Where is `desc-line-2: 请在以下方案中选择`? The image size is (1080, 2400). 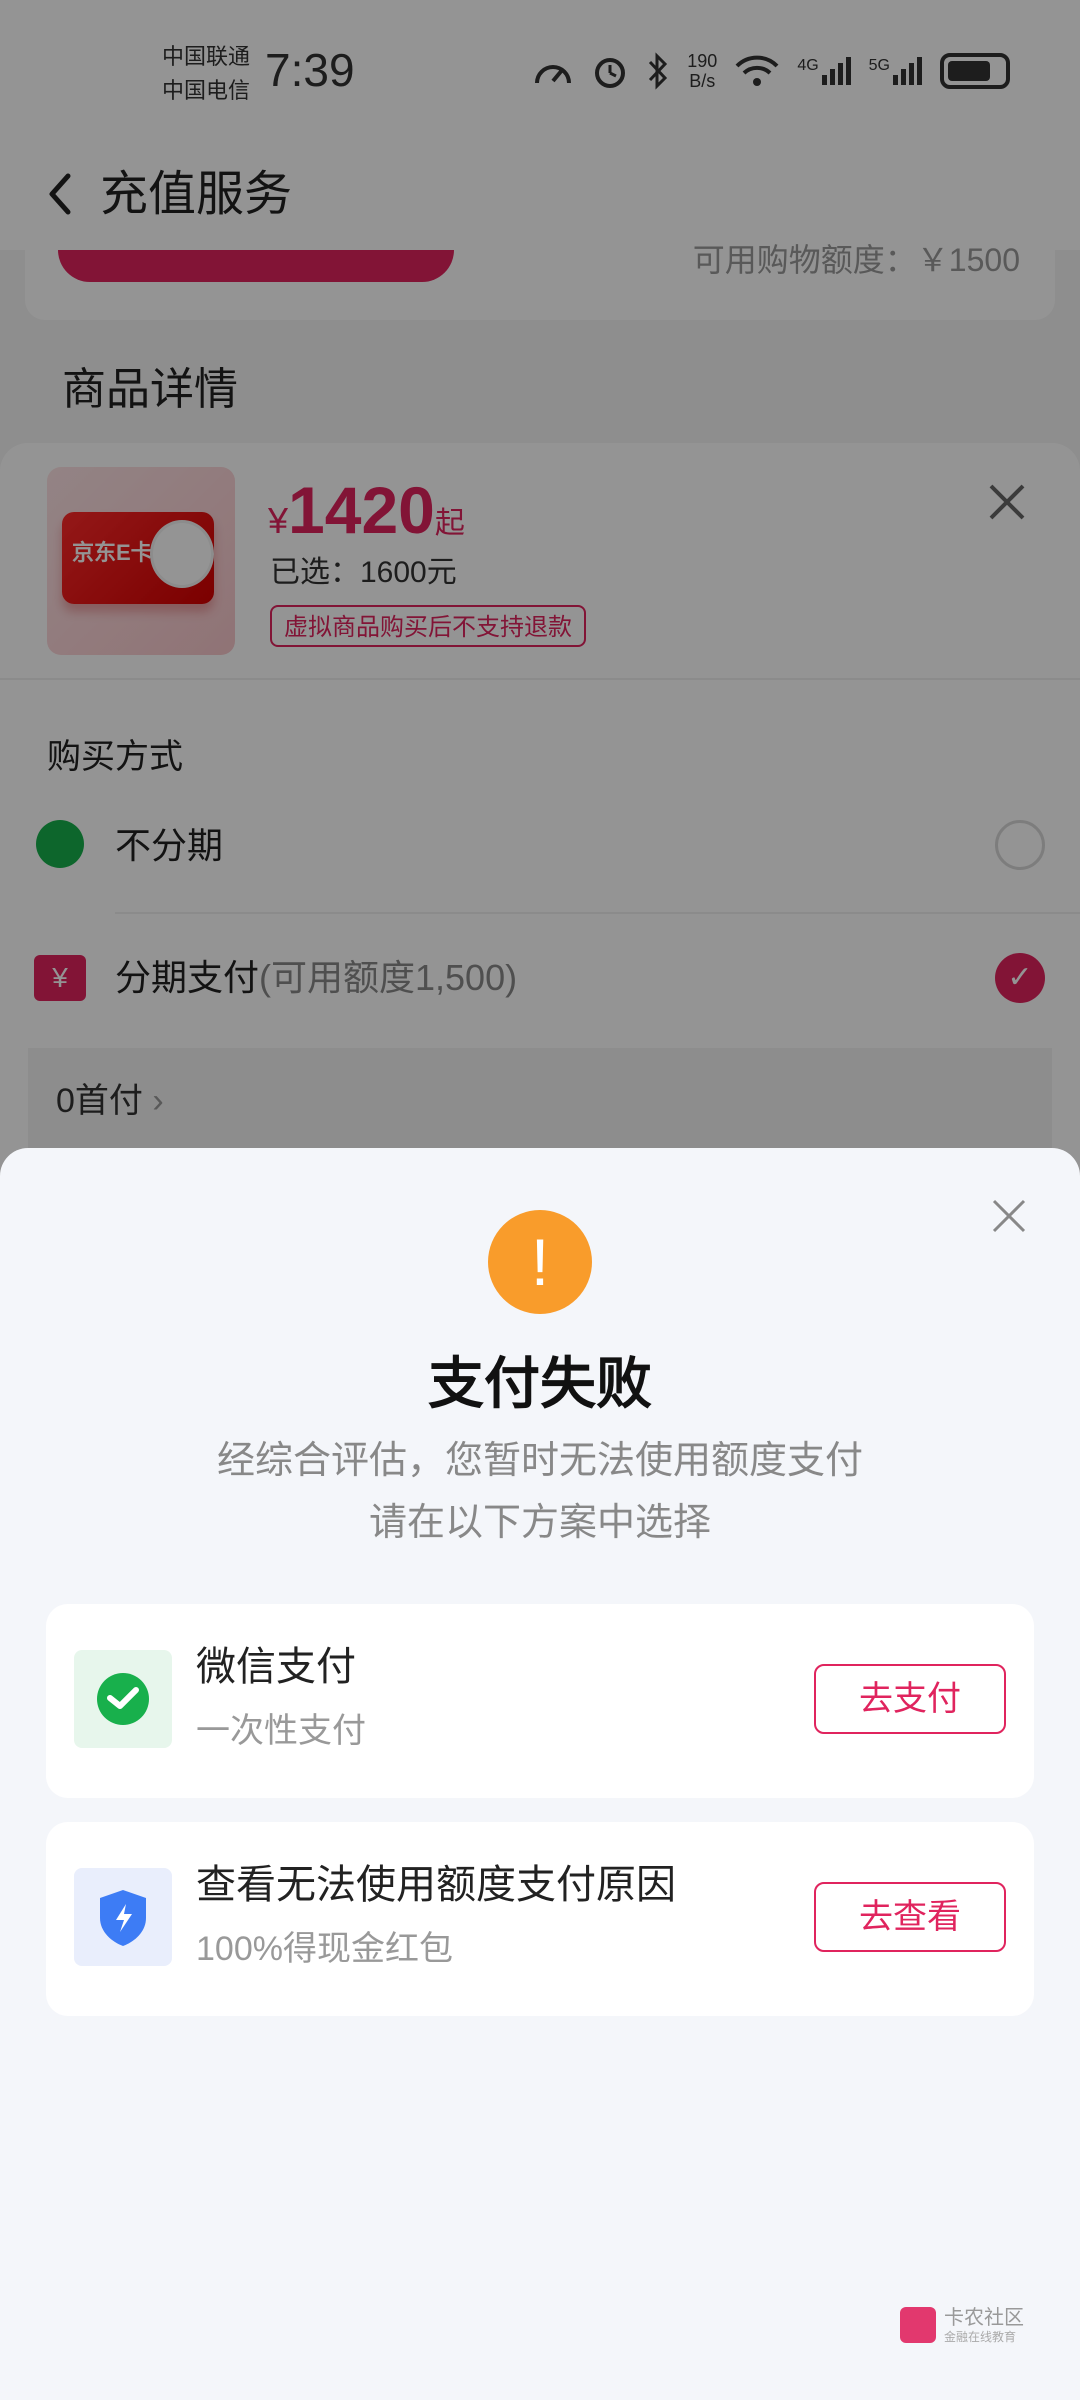
desc-line-2: 请在以下方案中选择 is located at coordinates (539, 1523).